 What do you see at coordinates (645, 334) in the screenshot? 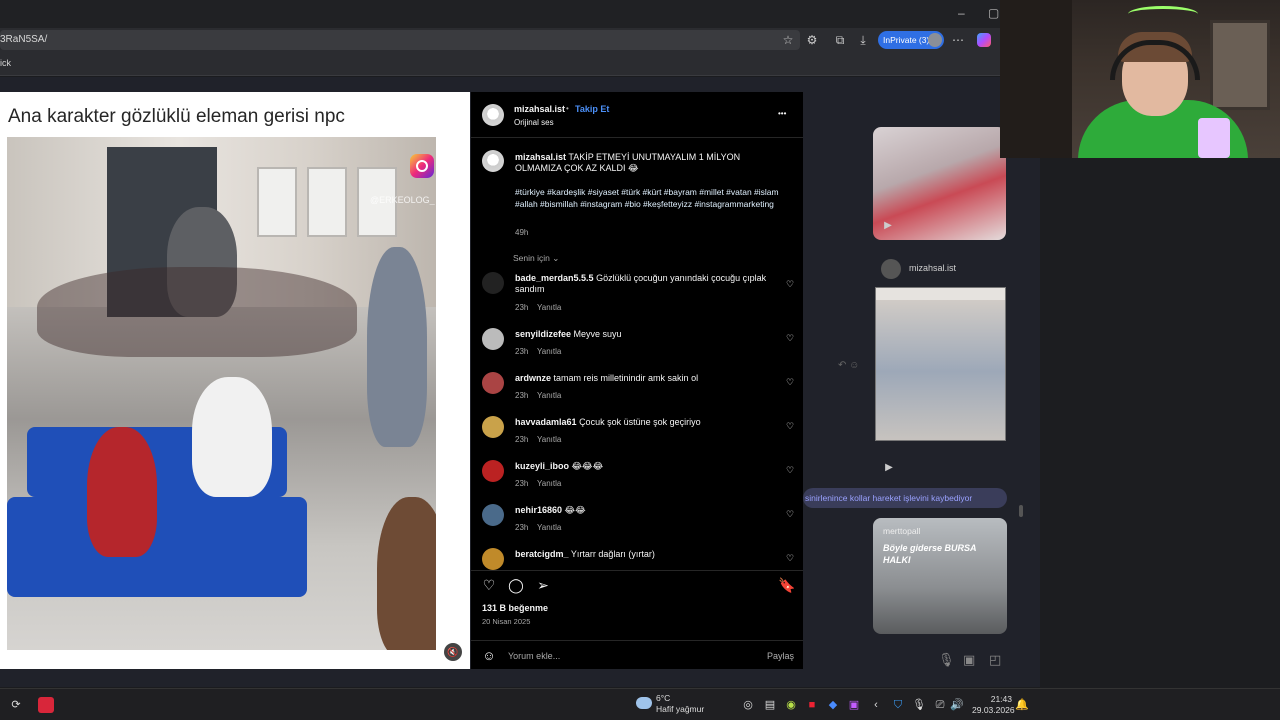
I see `comment-item: senyildizefee Meyve suyu` at bounding box center [645, 334].